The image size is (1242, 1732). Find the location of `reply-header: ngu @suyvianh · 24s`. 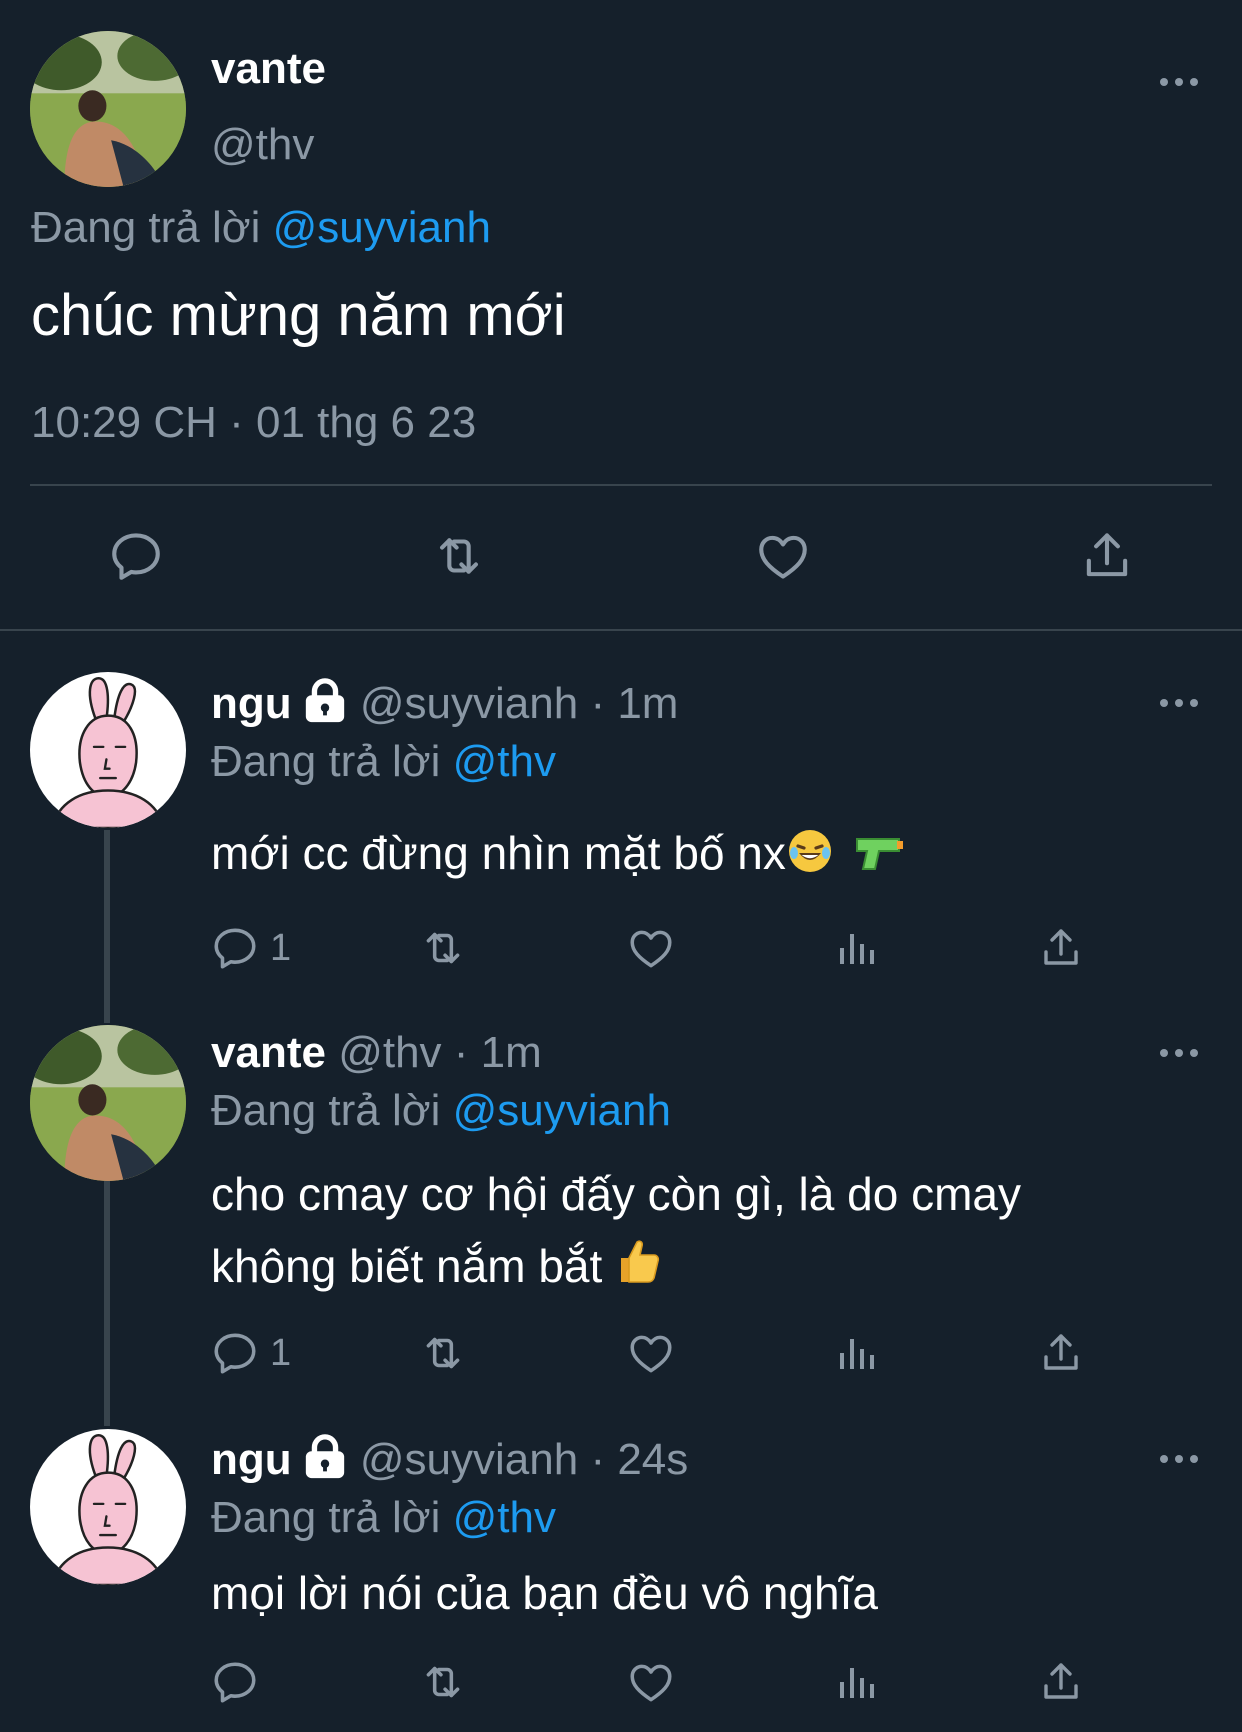

reply-header: ngu @suyvianh · 24s is located at coordinates (449, 1462).